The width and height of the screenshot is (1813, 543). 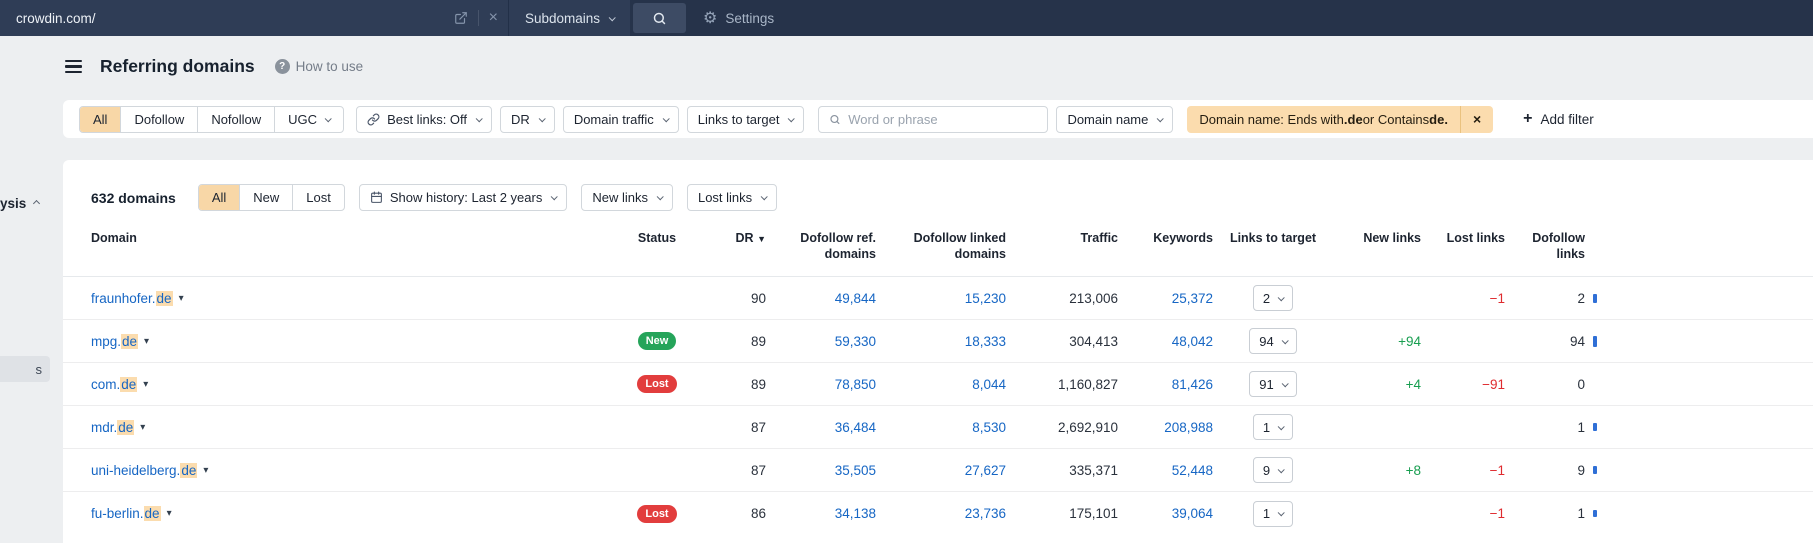 I want to click on tab-nofollow: Nofollow, so click(x=237, y=119).